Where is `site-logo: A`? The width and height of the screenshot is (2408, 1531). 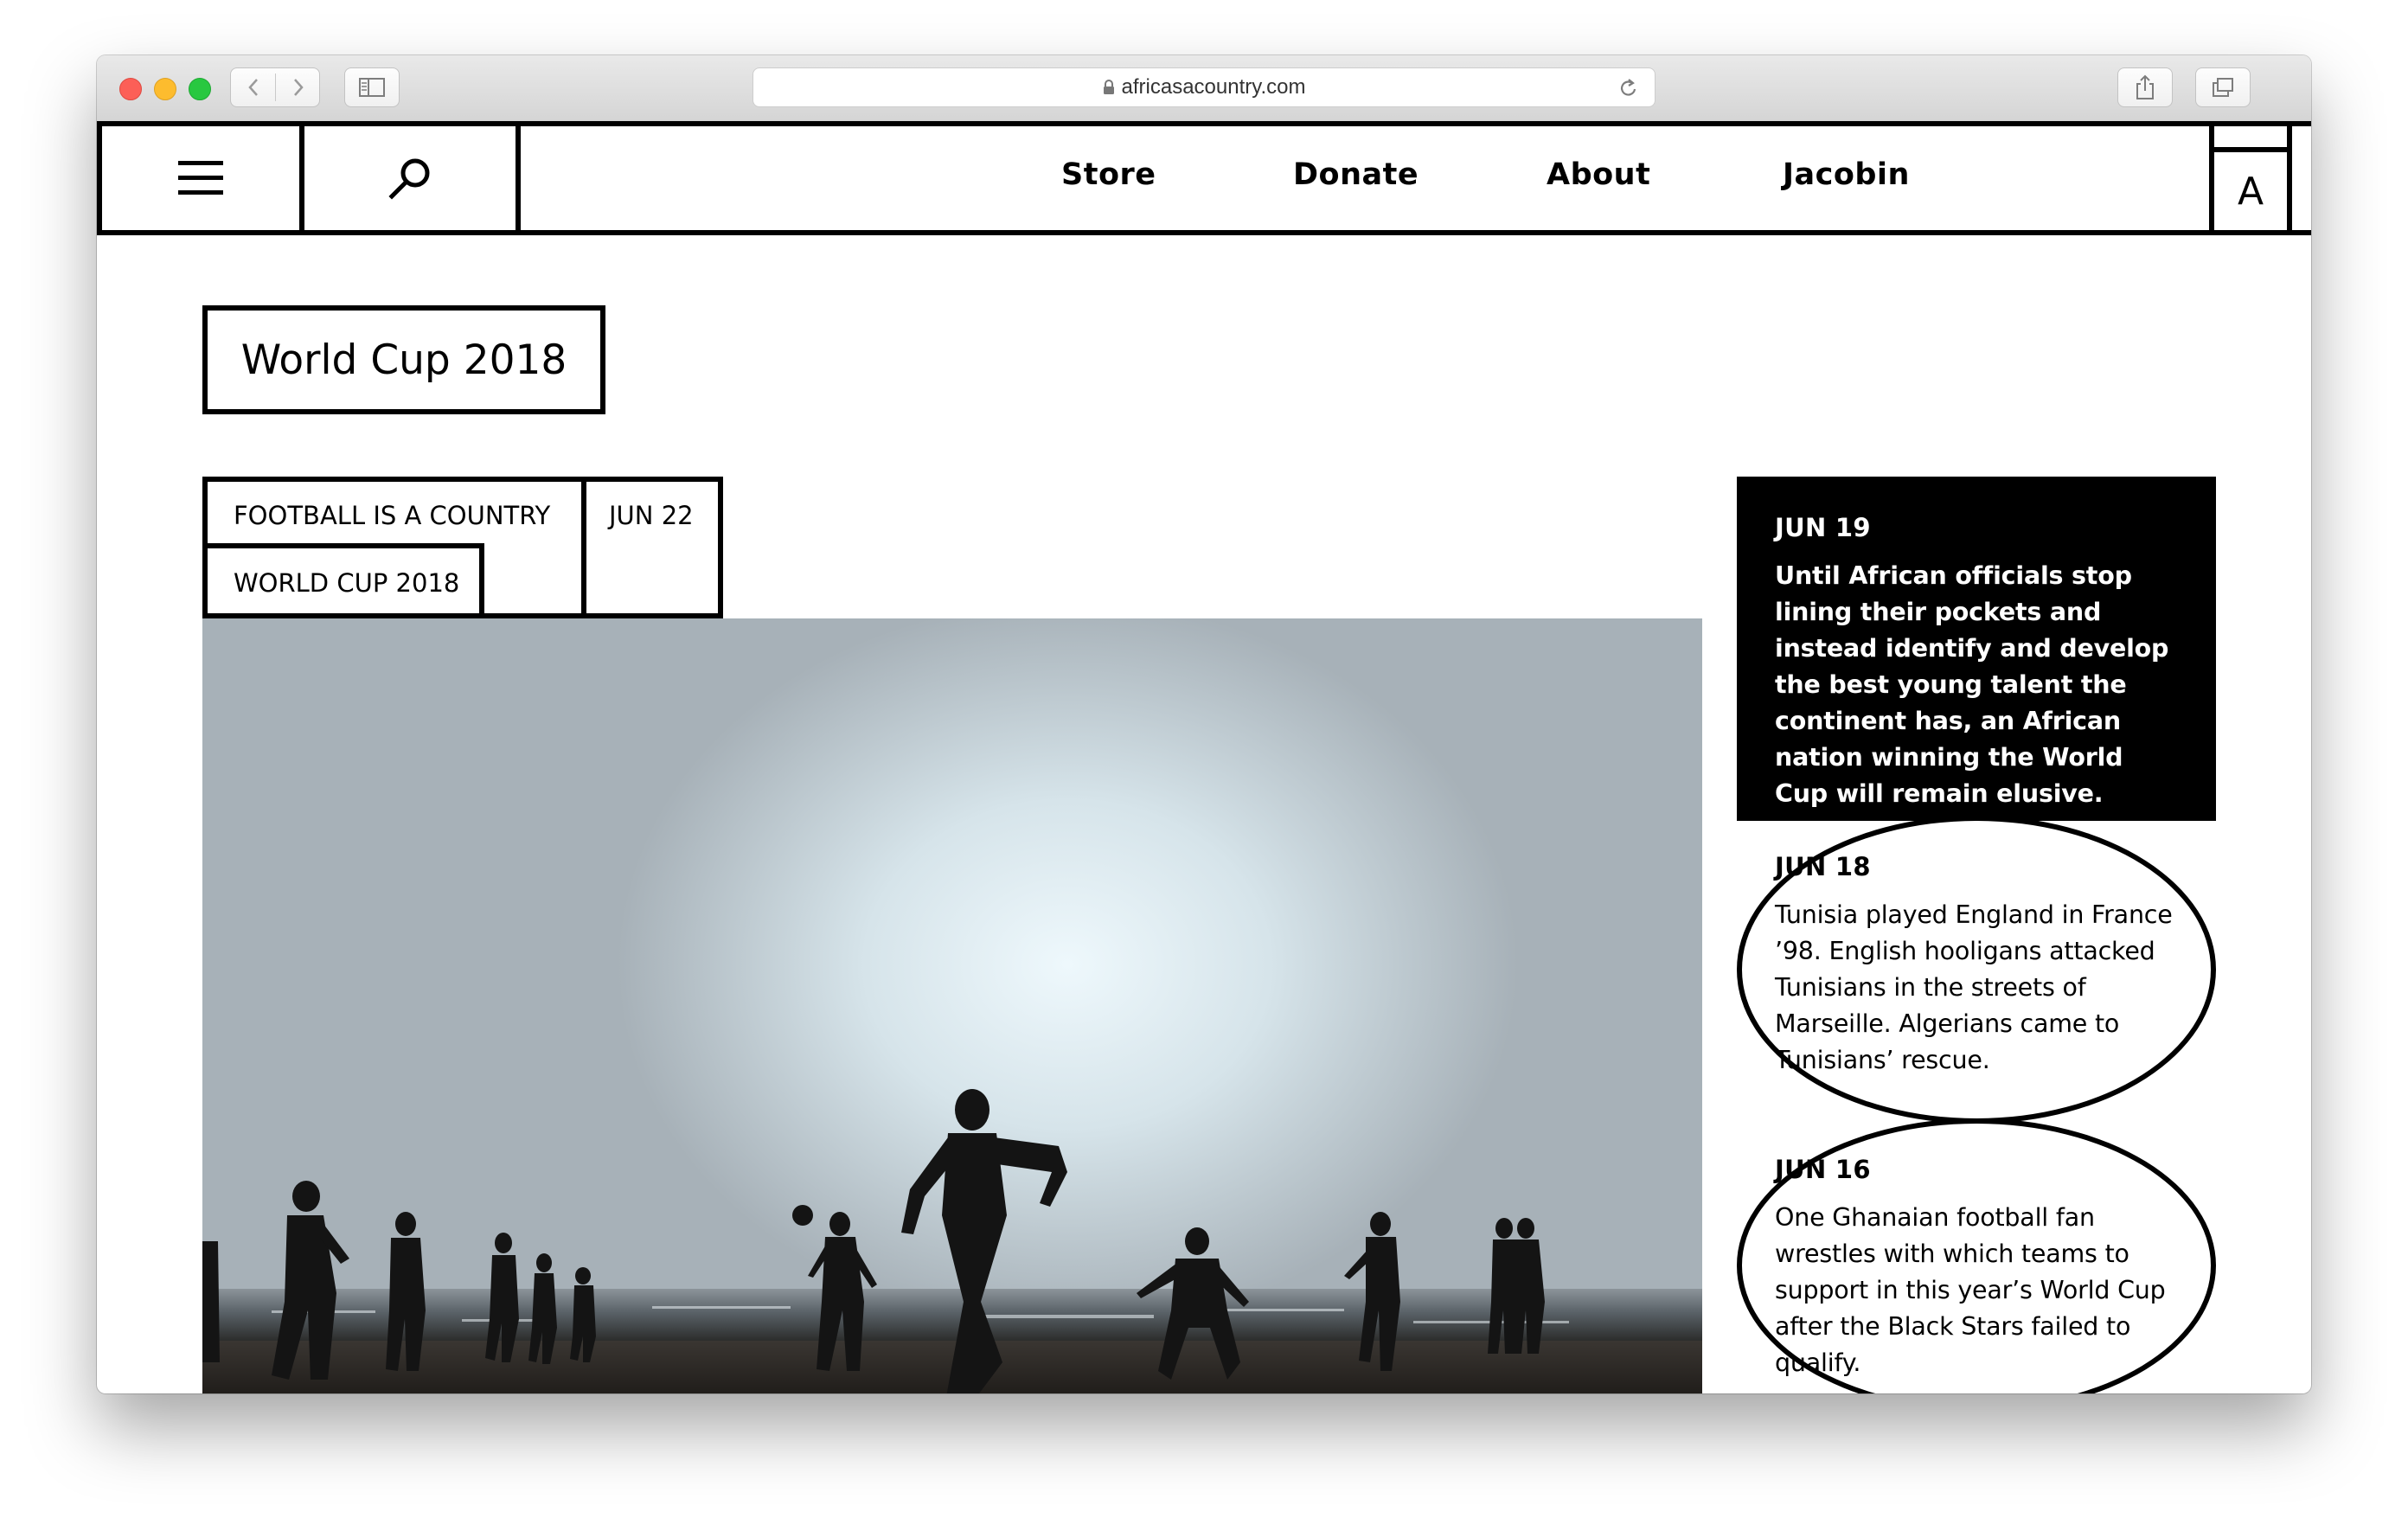 site-logo: A is located at coordinates (2250, 178).